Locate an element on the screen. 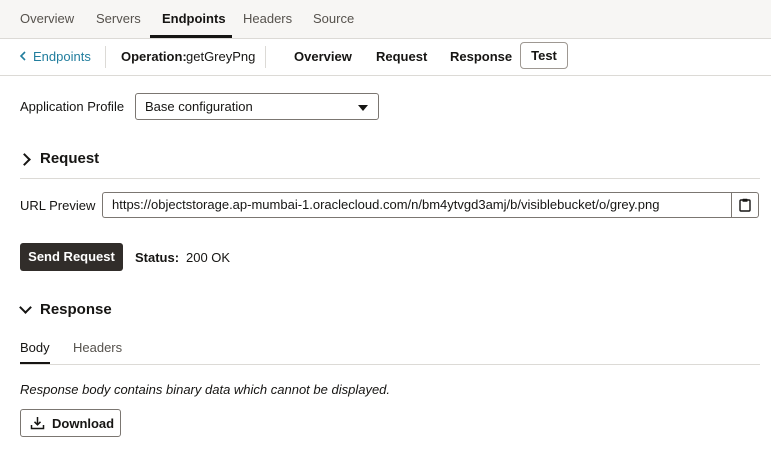  download-button: Download is located at coordinates (70, 423).